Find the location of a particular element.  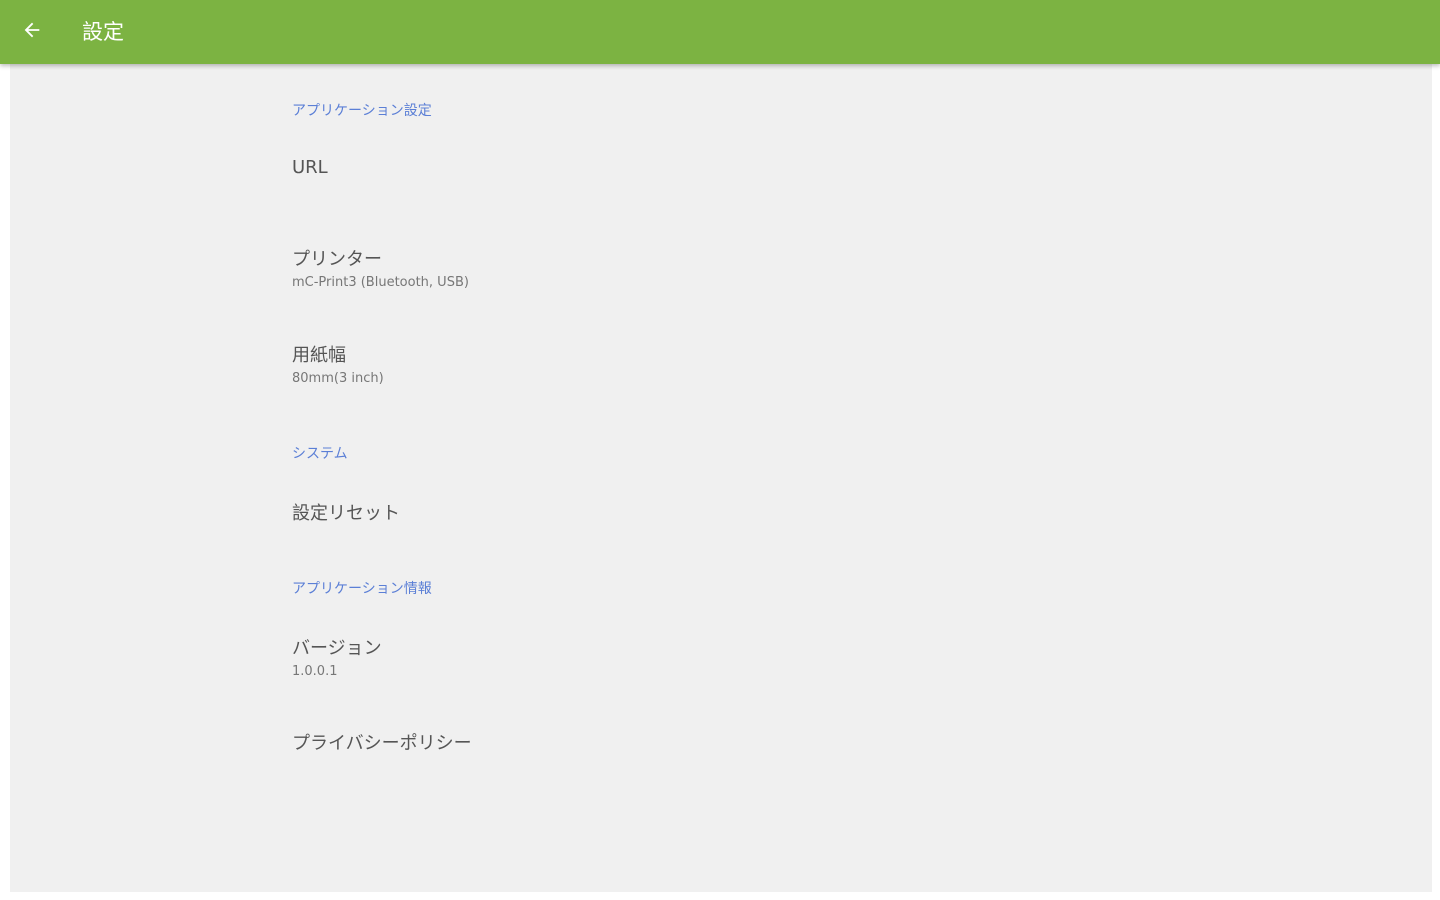

section-header-app-settings: アプリケーション設定 is located at coordinates (362, 111).